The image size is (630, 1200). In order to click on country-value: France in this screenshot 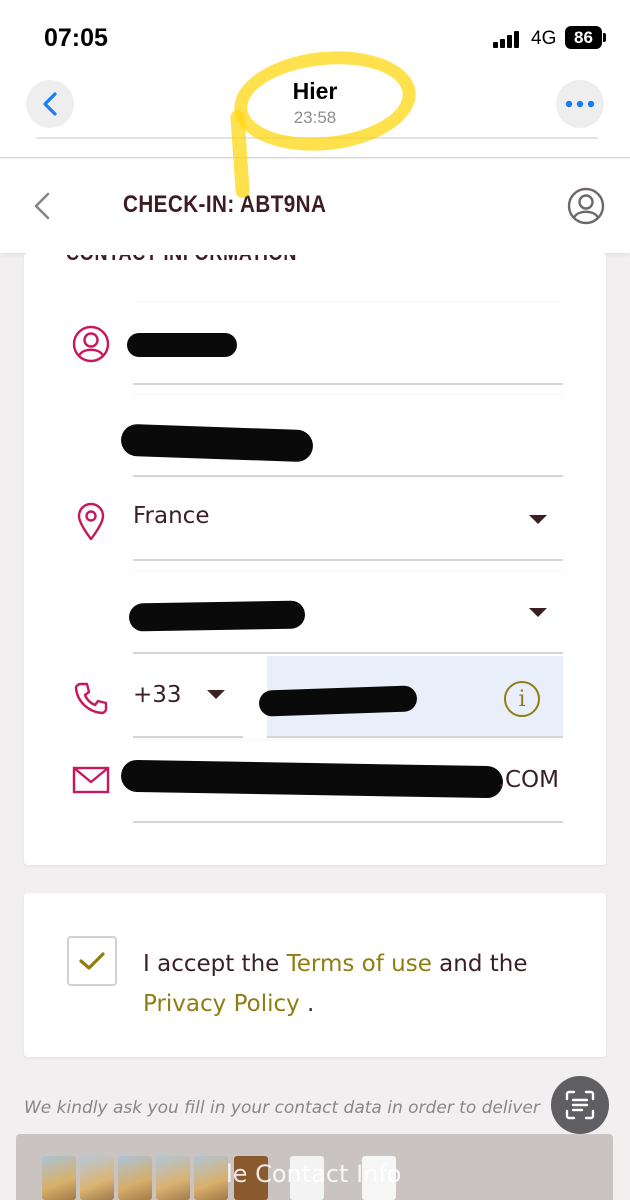, I will do `click(171, 516)`.